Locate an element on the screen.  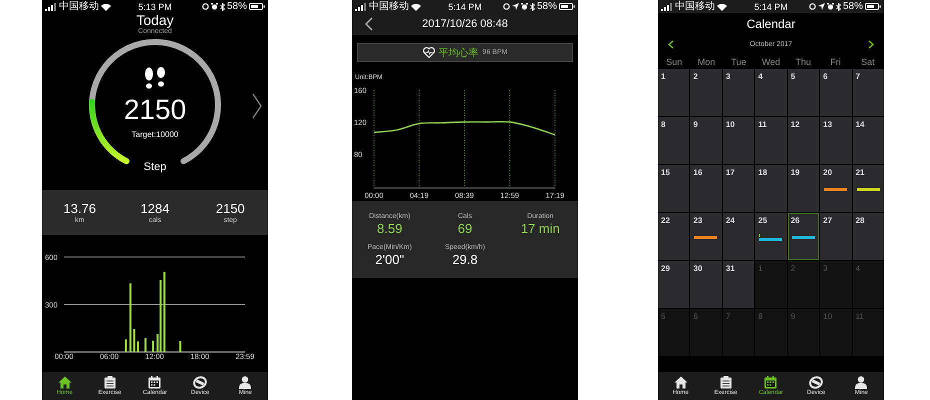
calendar-day: 31 is located at coordinates (738, 284).